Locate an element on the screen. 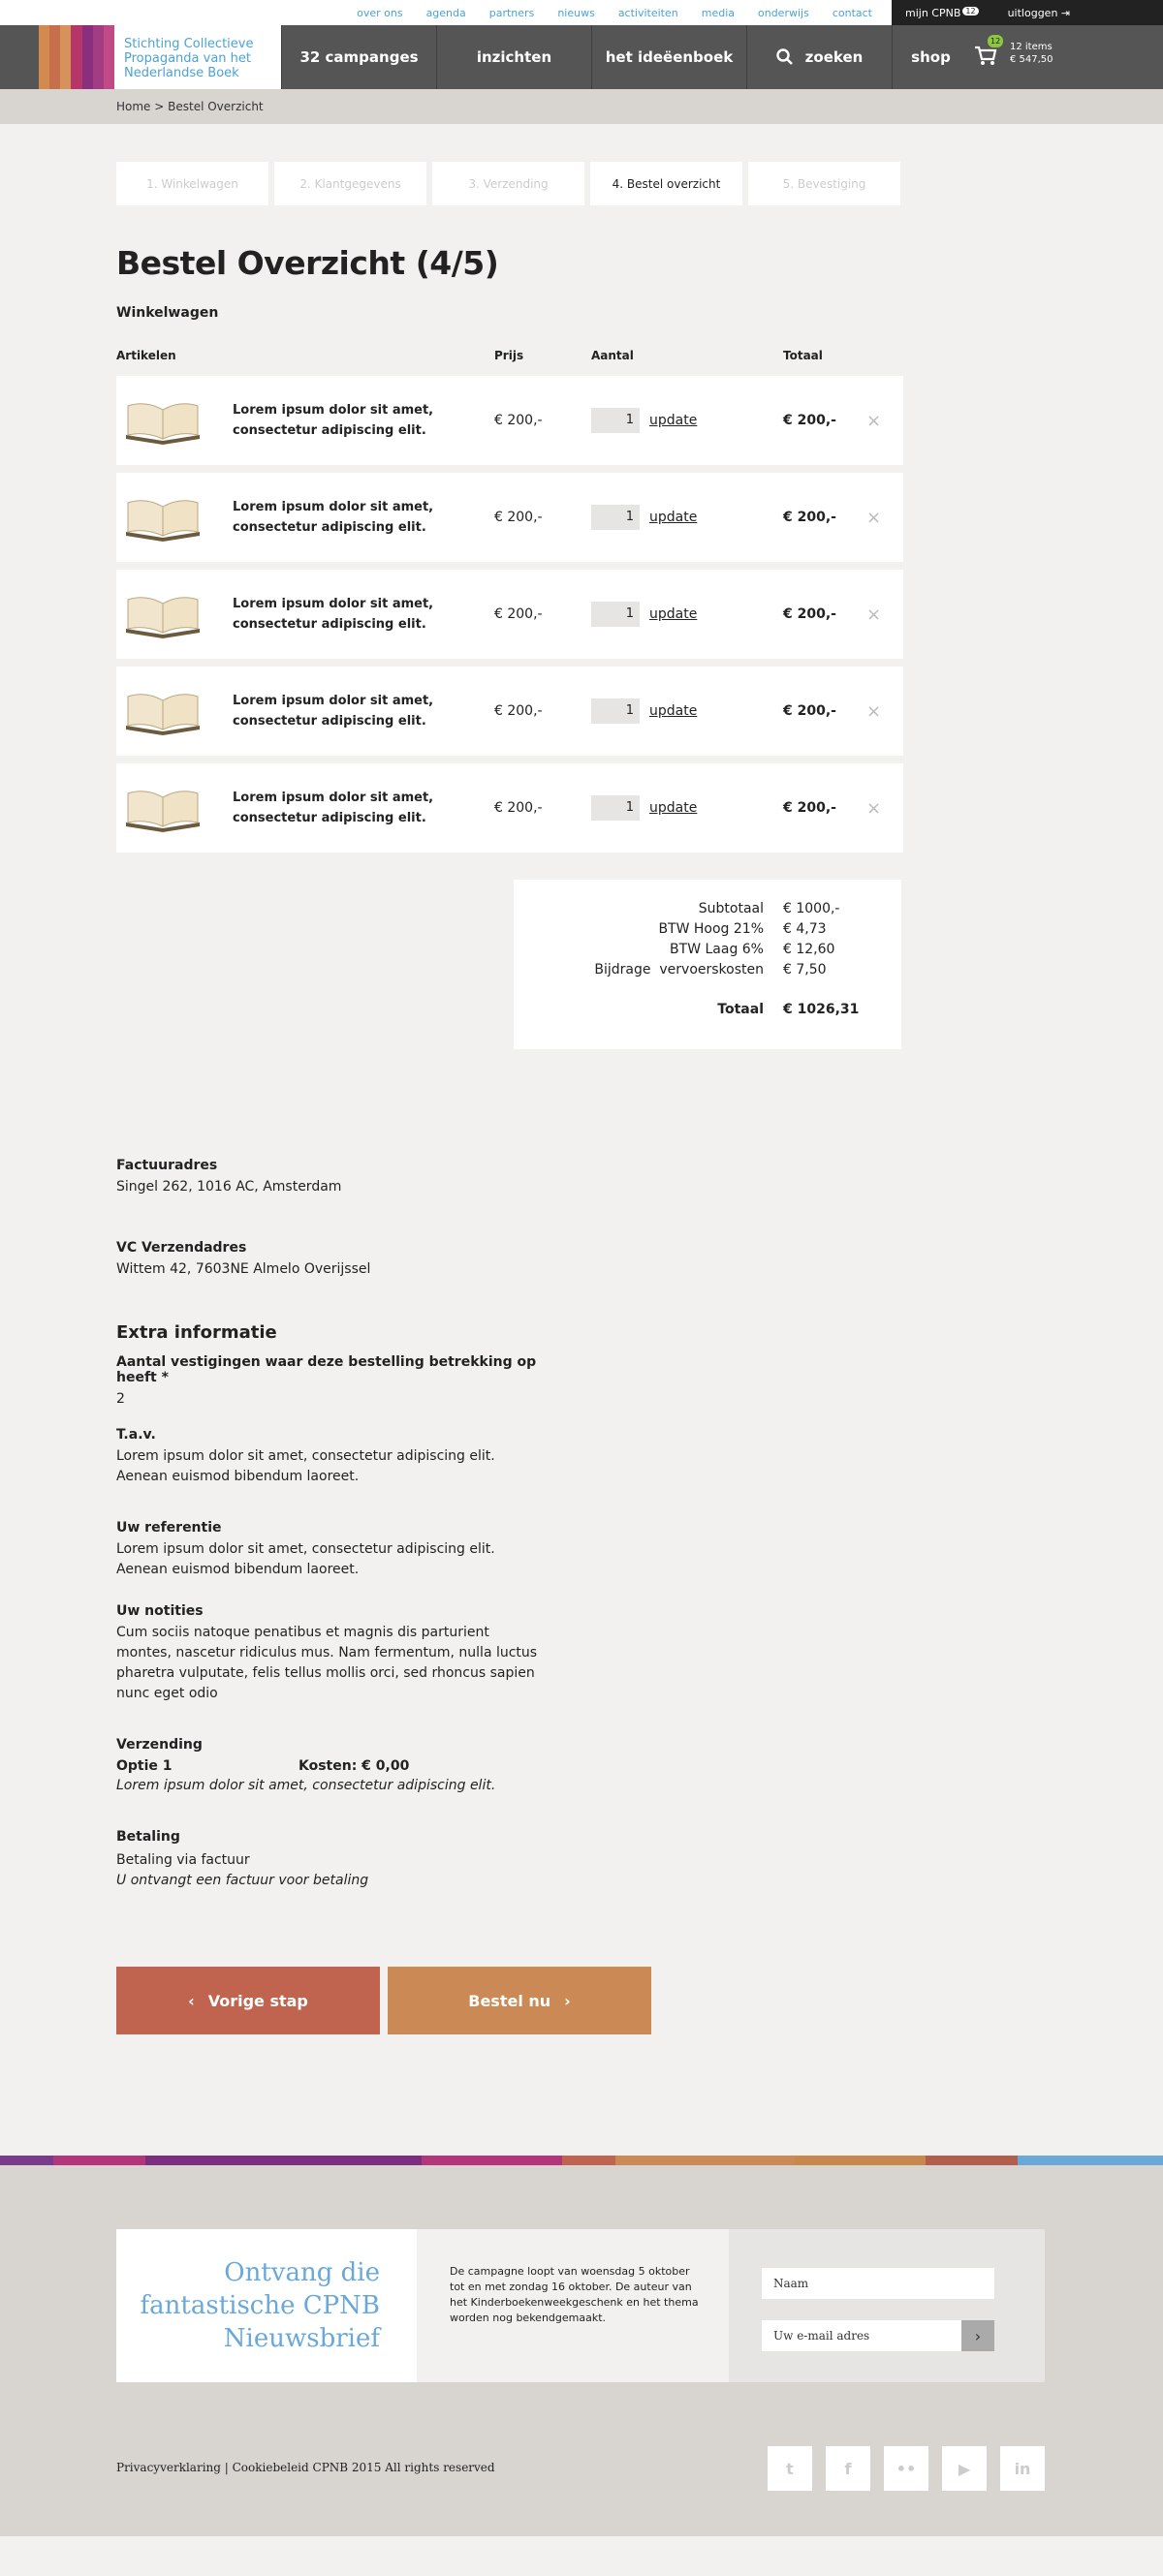 Image resolution: width=1163 pixels, height=2576 pixels. delivery-option-row: Optie 1 Kosten: € 0,00 is located at coordinates (509, 1766).